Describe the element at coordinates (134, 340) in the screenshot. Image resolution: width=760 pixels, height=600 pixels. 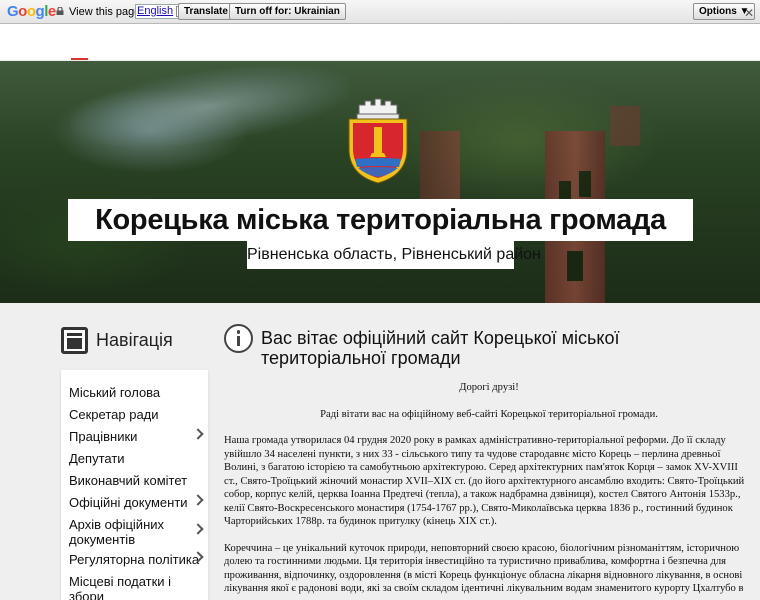
I see `navigation-heading: Навігація` at that location.